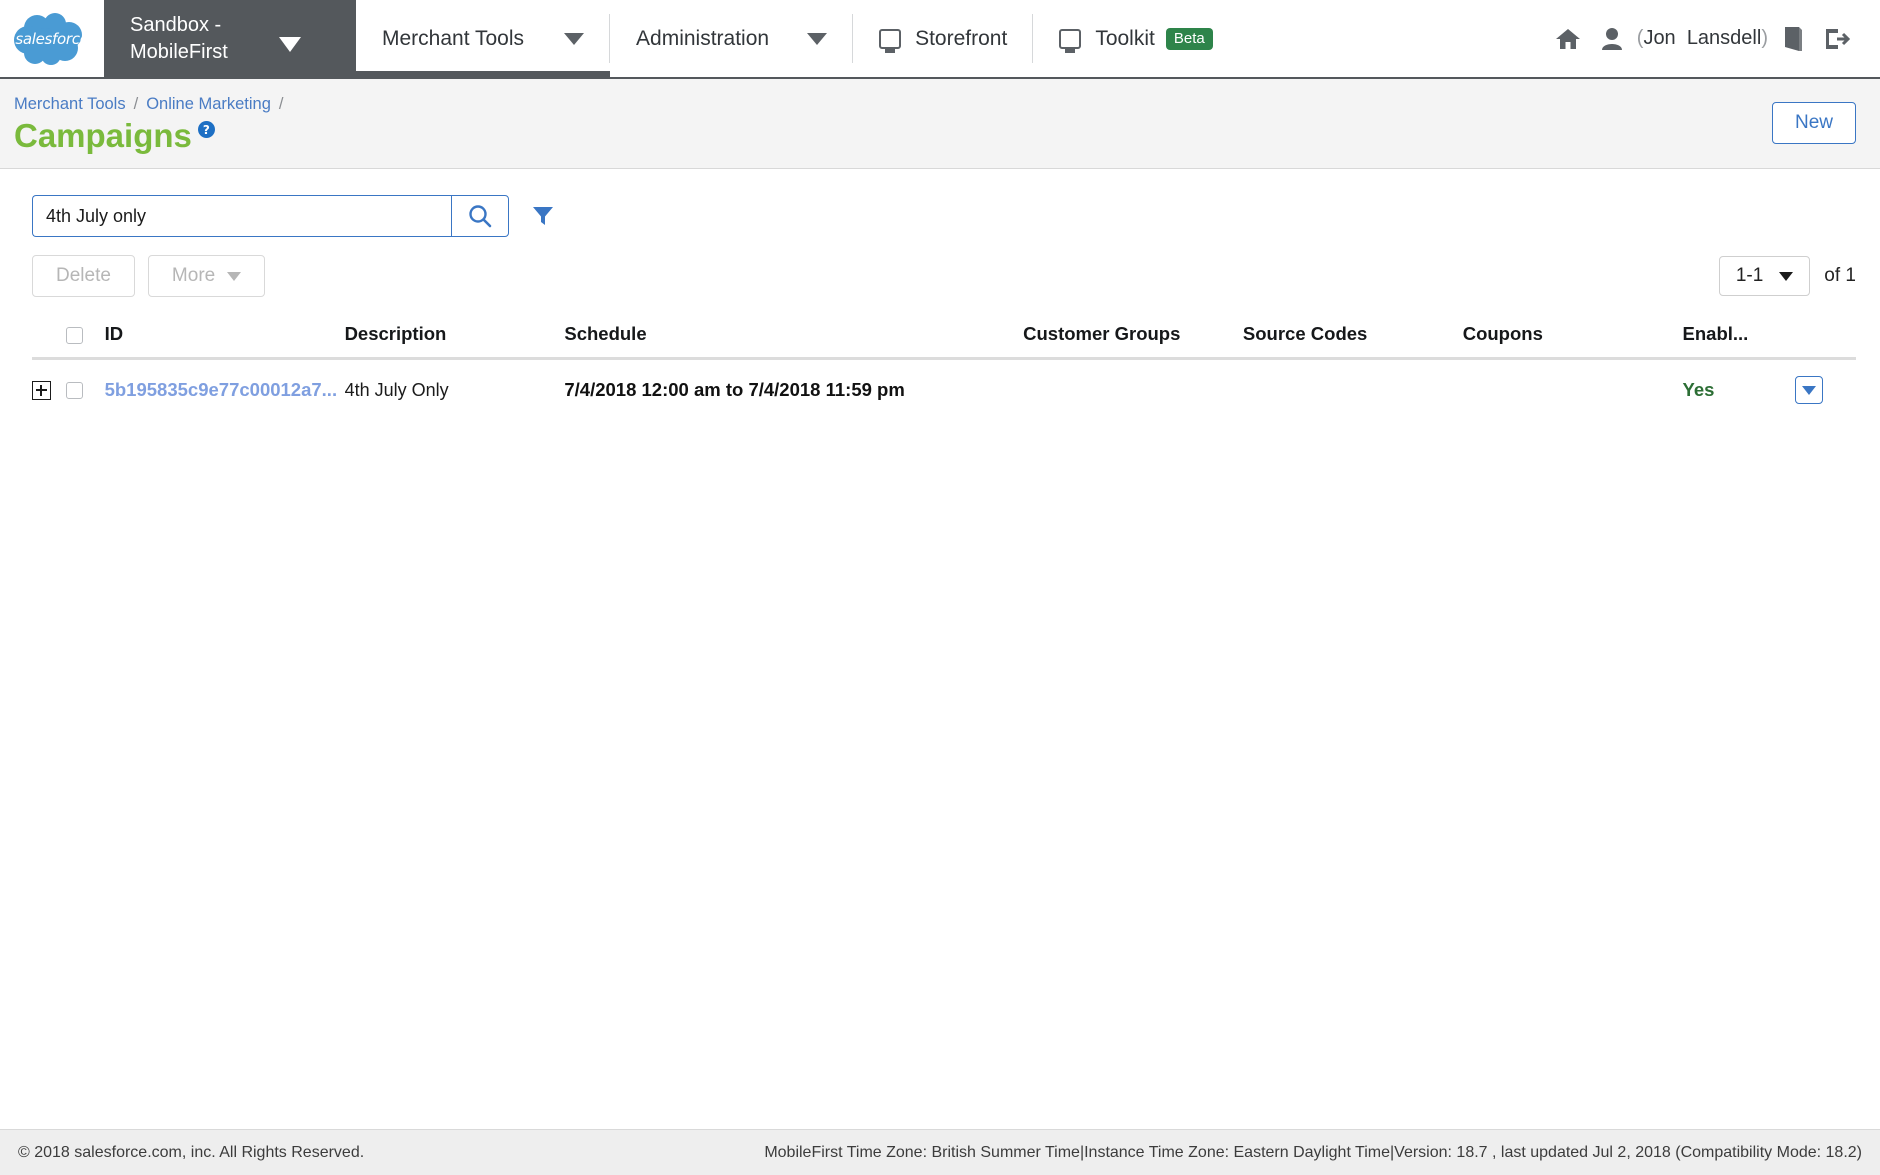 This screenshot has height=1175, width=1880. I want to click on home-icon, so click(1568, 39).